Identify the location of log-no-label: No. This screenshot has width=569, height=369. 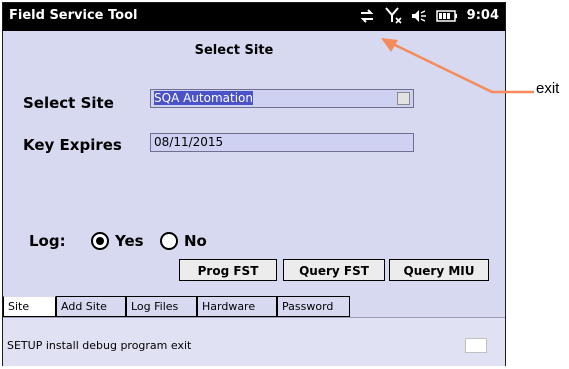
(195, 241).